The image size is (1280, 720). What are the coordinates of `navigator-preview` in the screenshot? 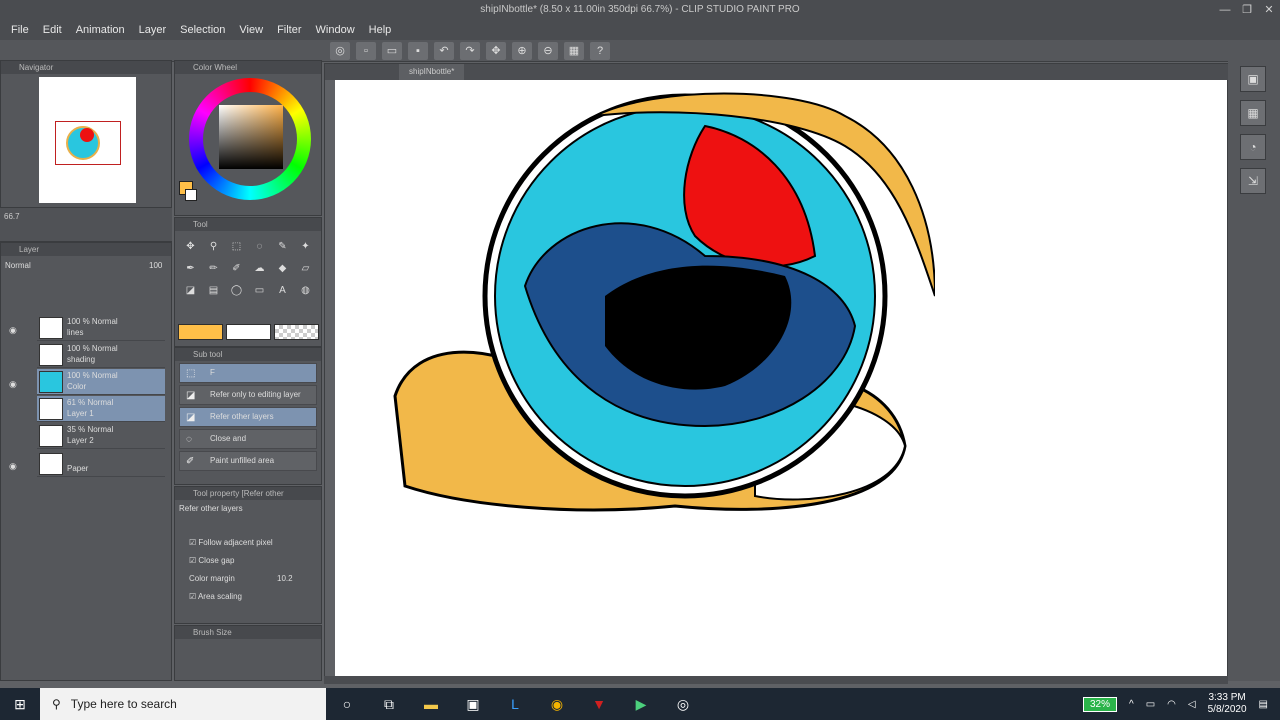 It's located at (87, 140).